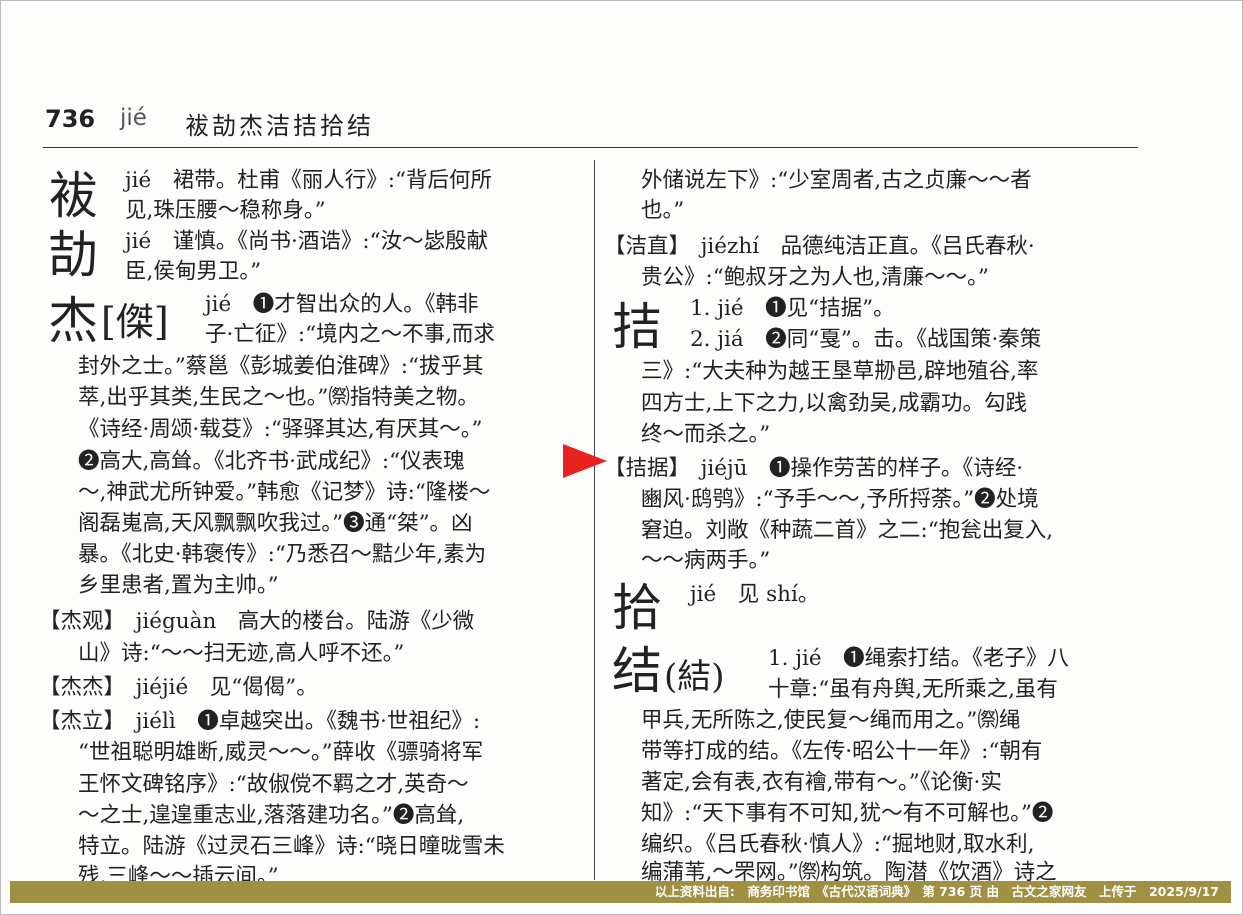 This screenshot has height=915, width=1243. What do you see at coordinates (694, 677) in the screenshot?
I see `headword-jie-knot-variant: (結)` at bounding box center [694, 677].